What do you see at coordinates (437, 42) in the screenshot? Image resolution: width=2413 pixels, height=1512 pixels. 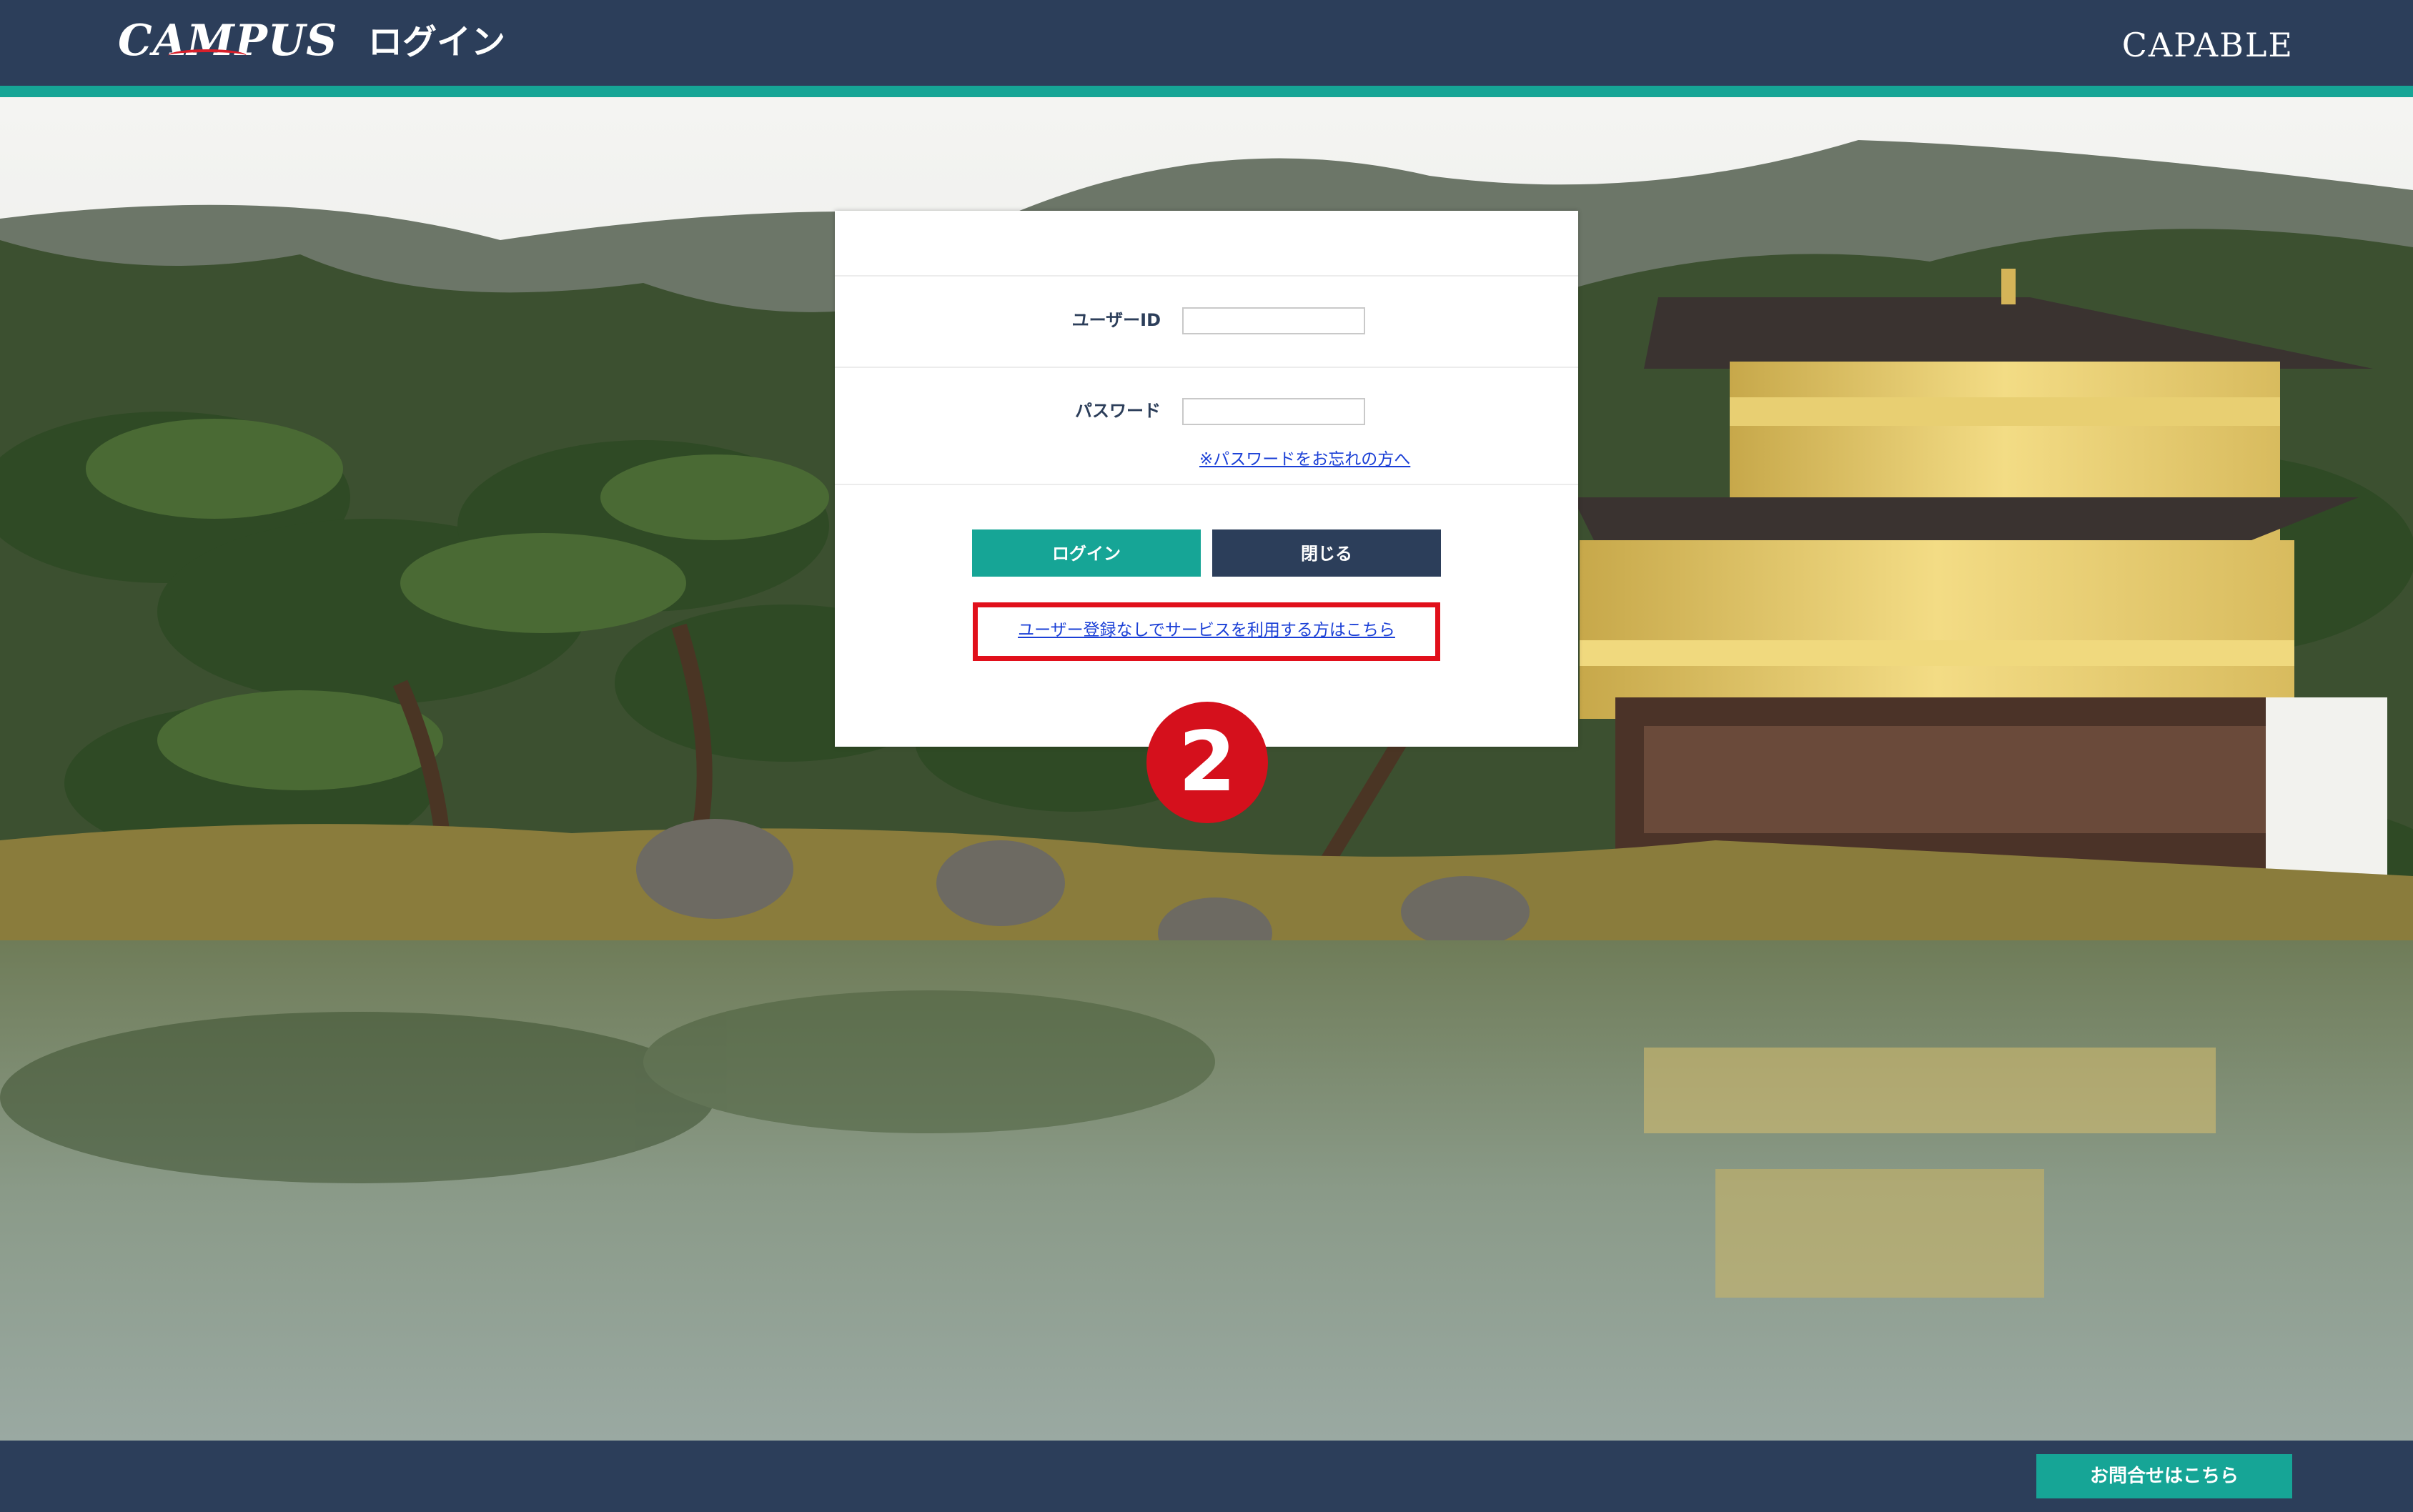 I see `page-title: ログイン` at bounding box center [437, 42].